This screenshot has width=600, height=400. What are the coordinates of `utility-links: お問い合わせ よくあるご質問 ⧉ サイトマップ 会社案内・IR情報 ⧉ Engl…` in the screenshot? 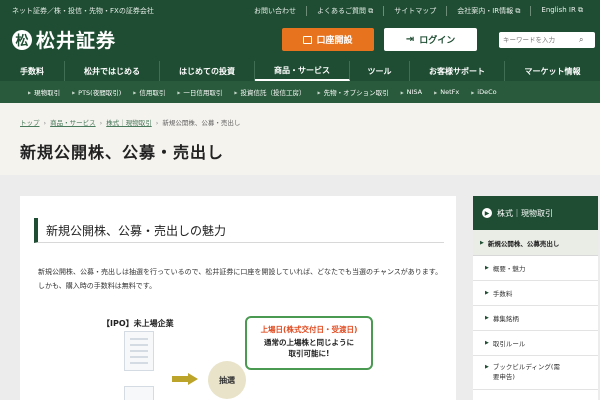 It's located at (418, 11).